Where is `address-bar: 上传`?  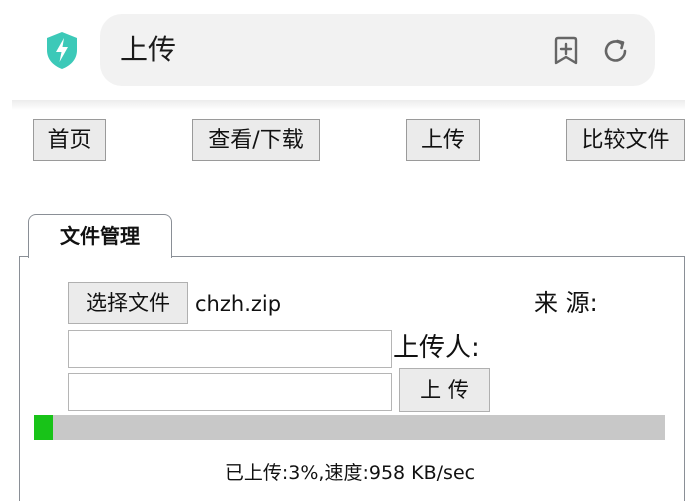
address-bar: 上传 is located at coordinates (377, 50).